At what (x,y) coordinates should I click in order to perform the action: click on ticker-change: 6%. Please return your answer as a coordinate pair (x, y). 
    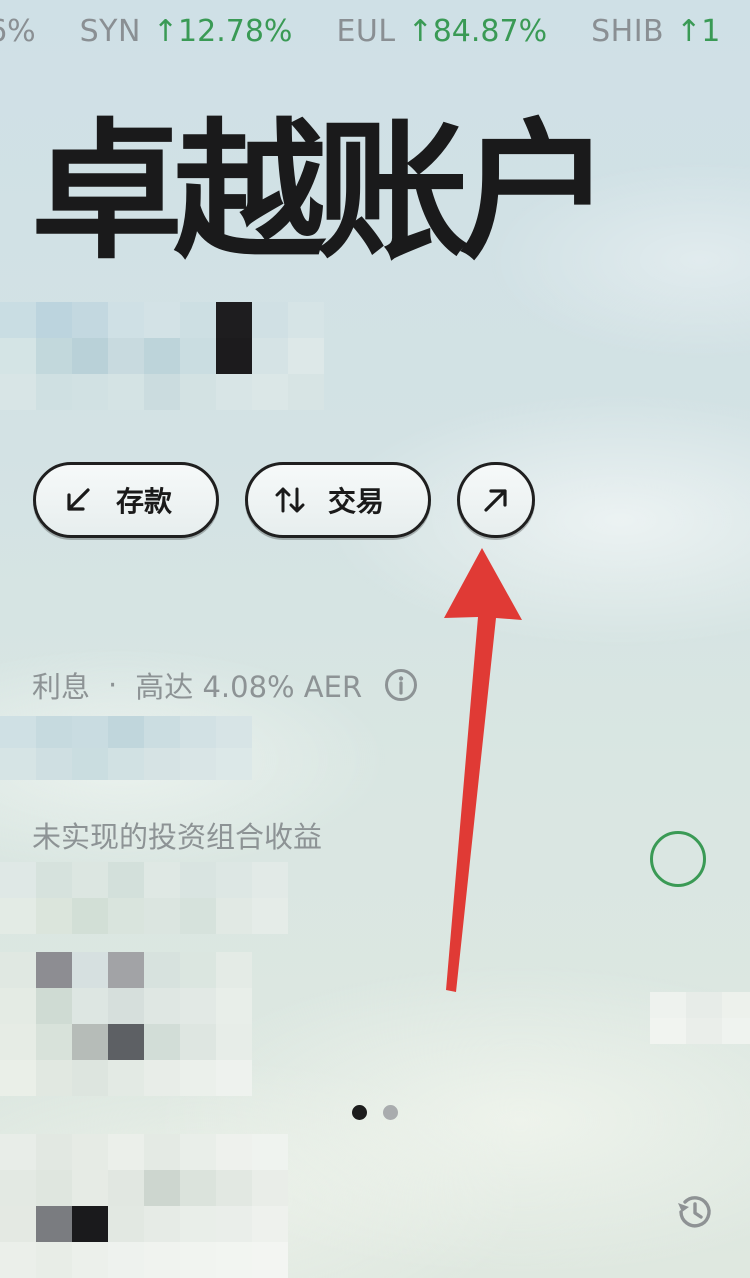
    Looking at the image, I should click on (18, 31).